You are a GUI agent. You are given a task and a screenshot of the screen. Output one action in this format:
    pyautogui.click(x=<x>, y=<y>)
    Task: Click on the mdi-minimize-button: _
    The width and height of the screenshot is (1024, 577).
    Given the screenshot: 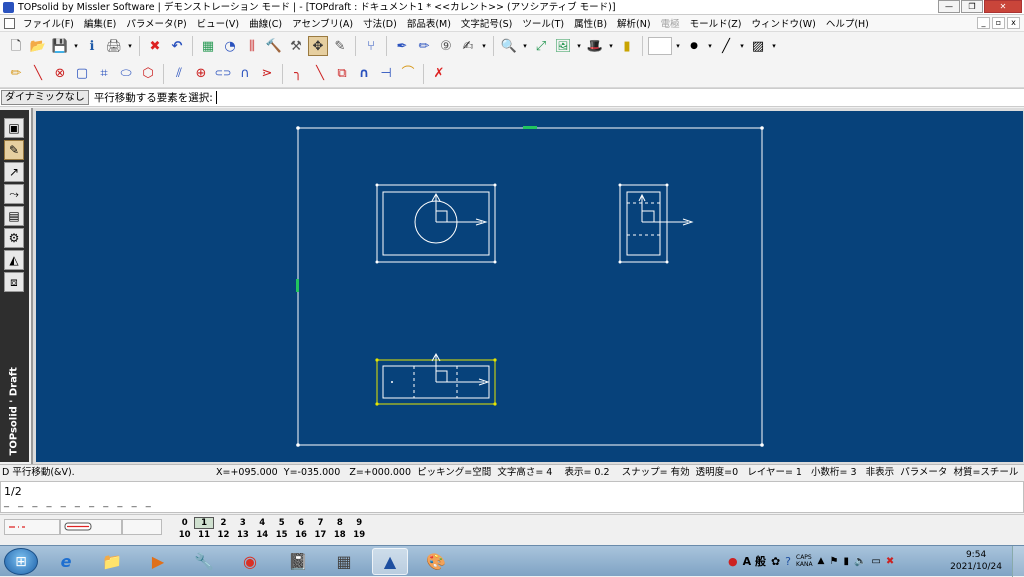 What is the action you would take?
    pyautogui.click(x=983, y=23)
    